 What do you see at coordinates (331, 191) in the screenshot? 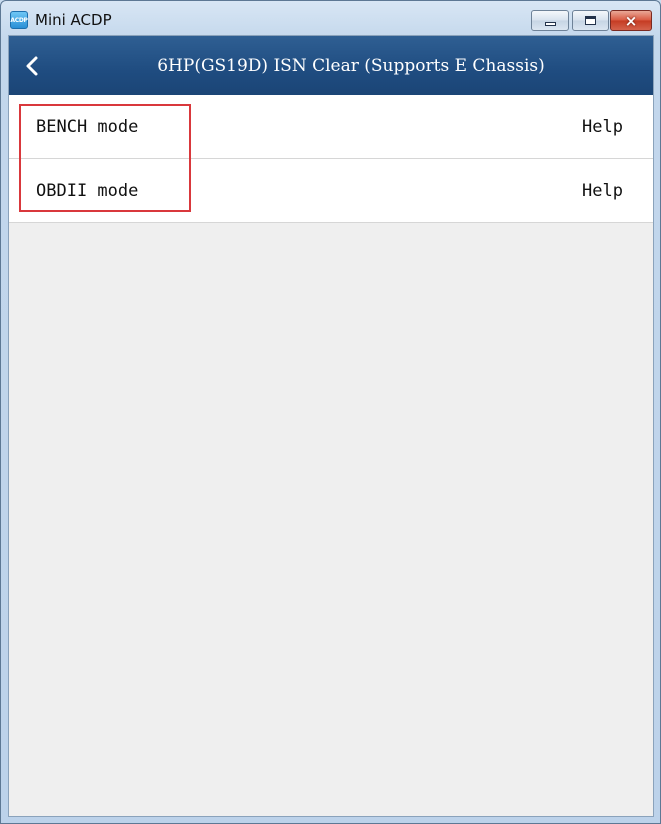
I see `menu-item-obdii-mode: OBDII mode Help` at bounding box center [331, 191].